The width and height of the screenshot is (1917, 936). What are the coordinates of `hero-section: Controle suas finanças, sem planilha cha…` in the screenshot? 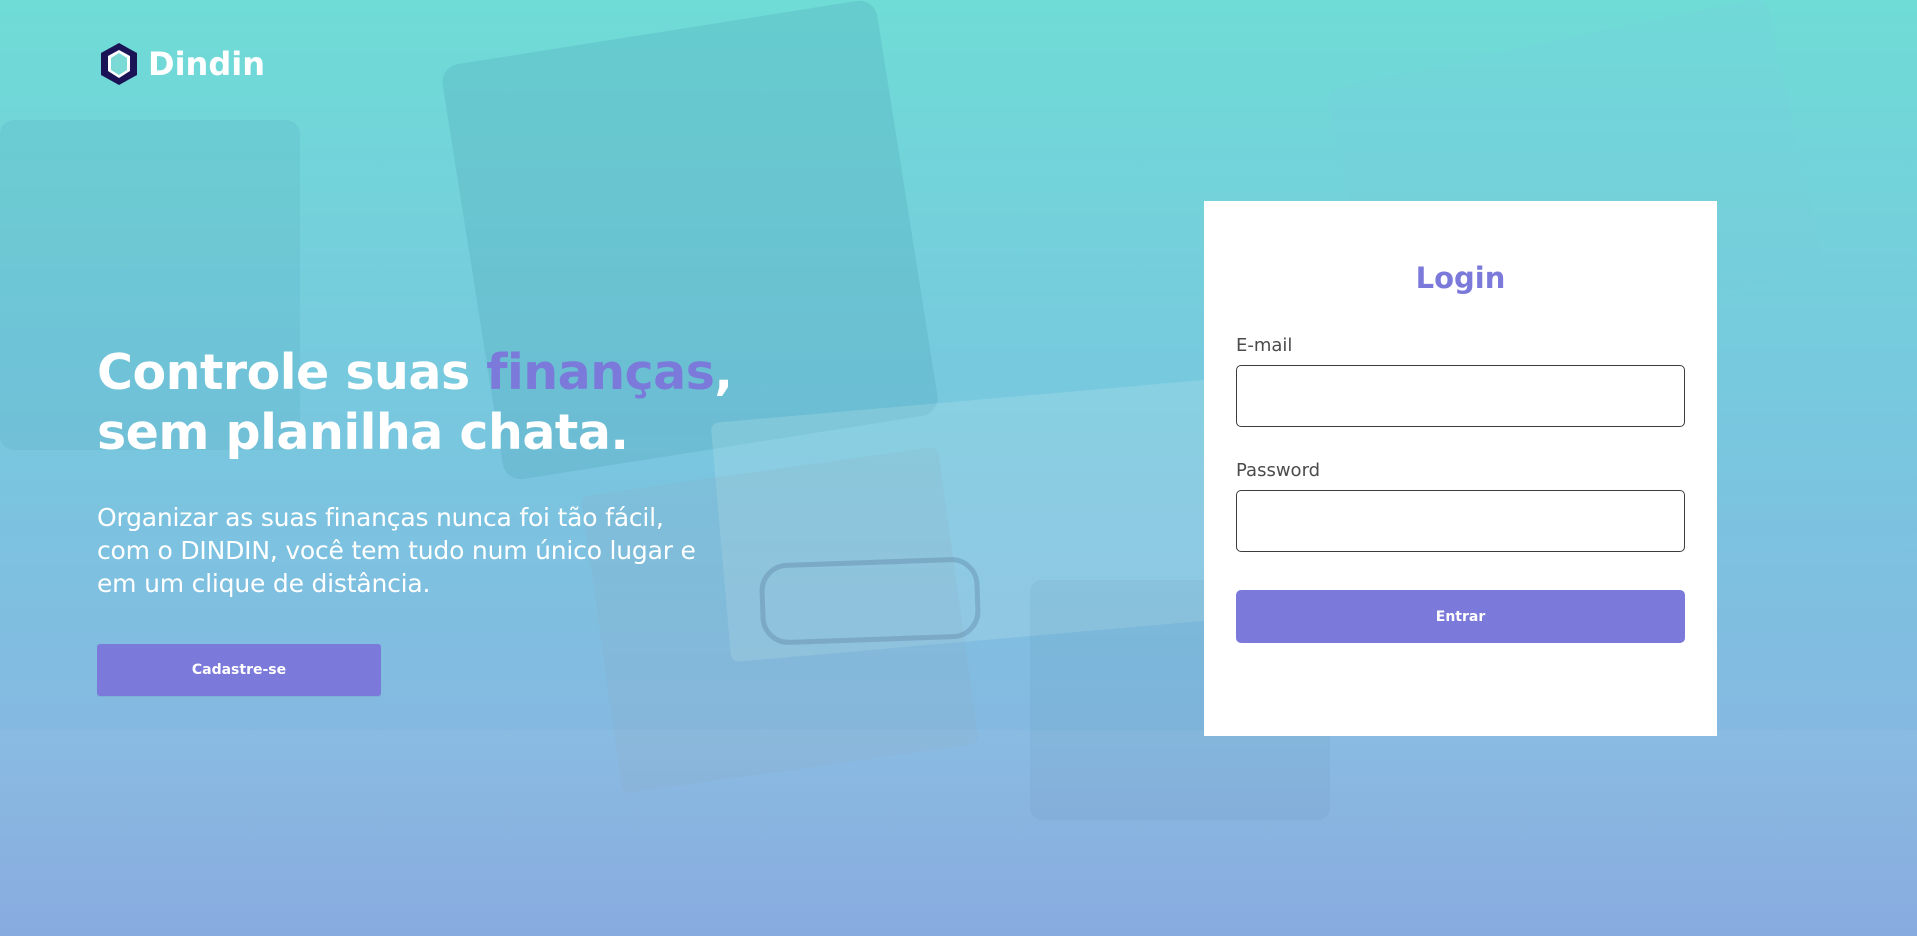 It's located at (417, 519).